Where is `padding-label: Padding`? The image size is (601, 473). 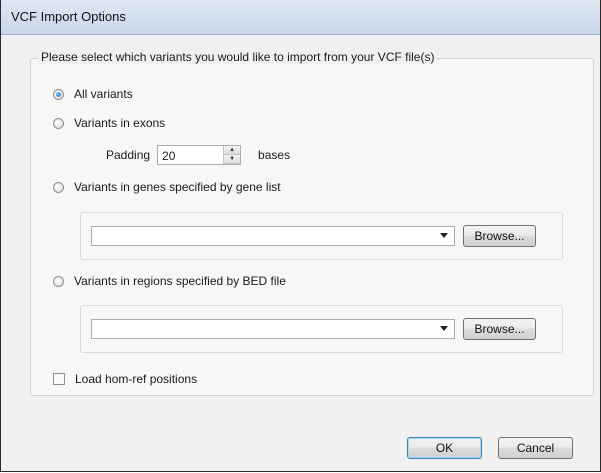
padding-label: Padding is located at coordinates (128, 155).